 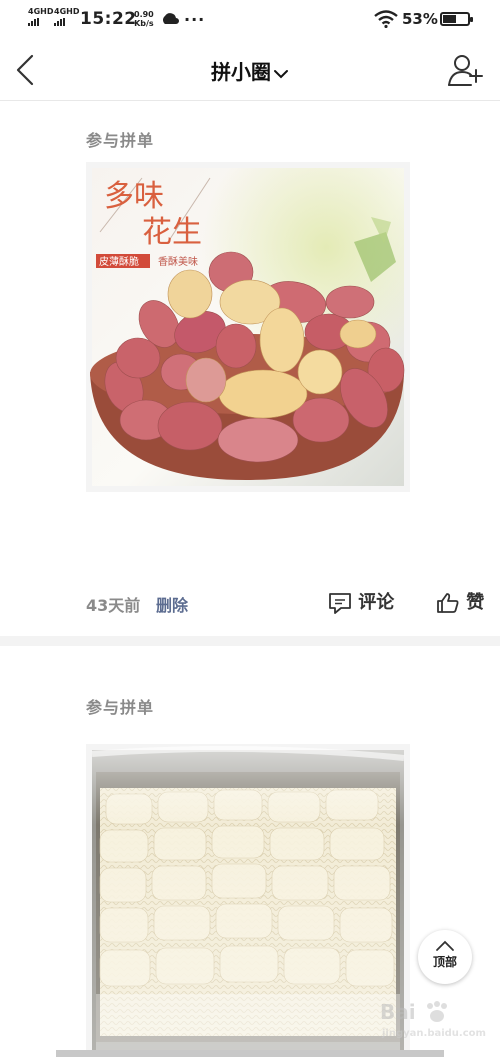 What do you see at coordinates (398, 1012) in the screenshot?
I see `watermark-brand: Bai` at bounding box center [398, 1012].